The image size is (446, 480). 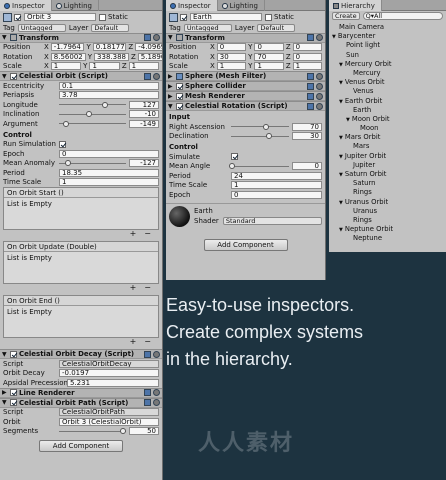 What do you see at coordinates (259, 166) in the screenshot?
I see `mean-angle-slider` at bounding box center [259, 166].